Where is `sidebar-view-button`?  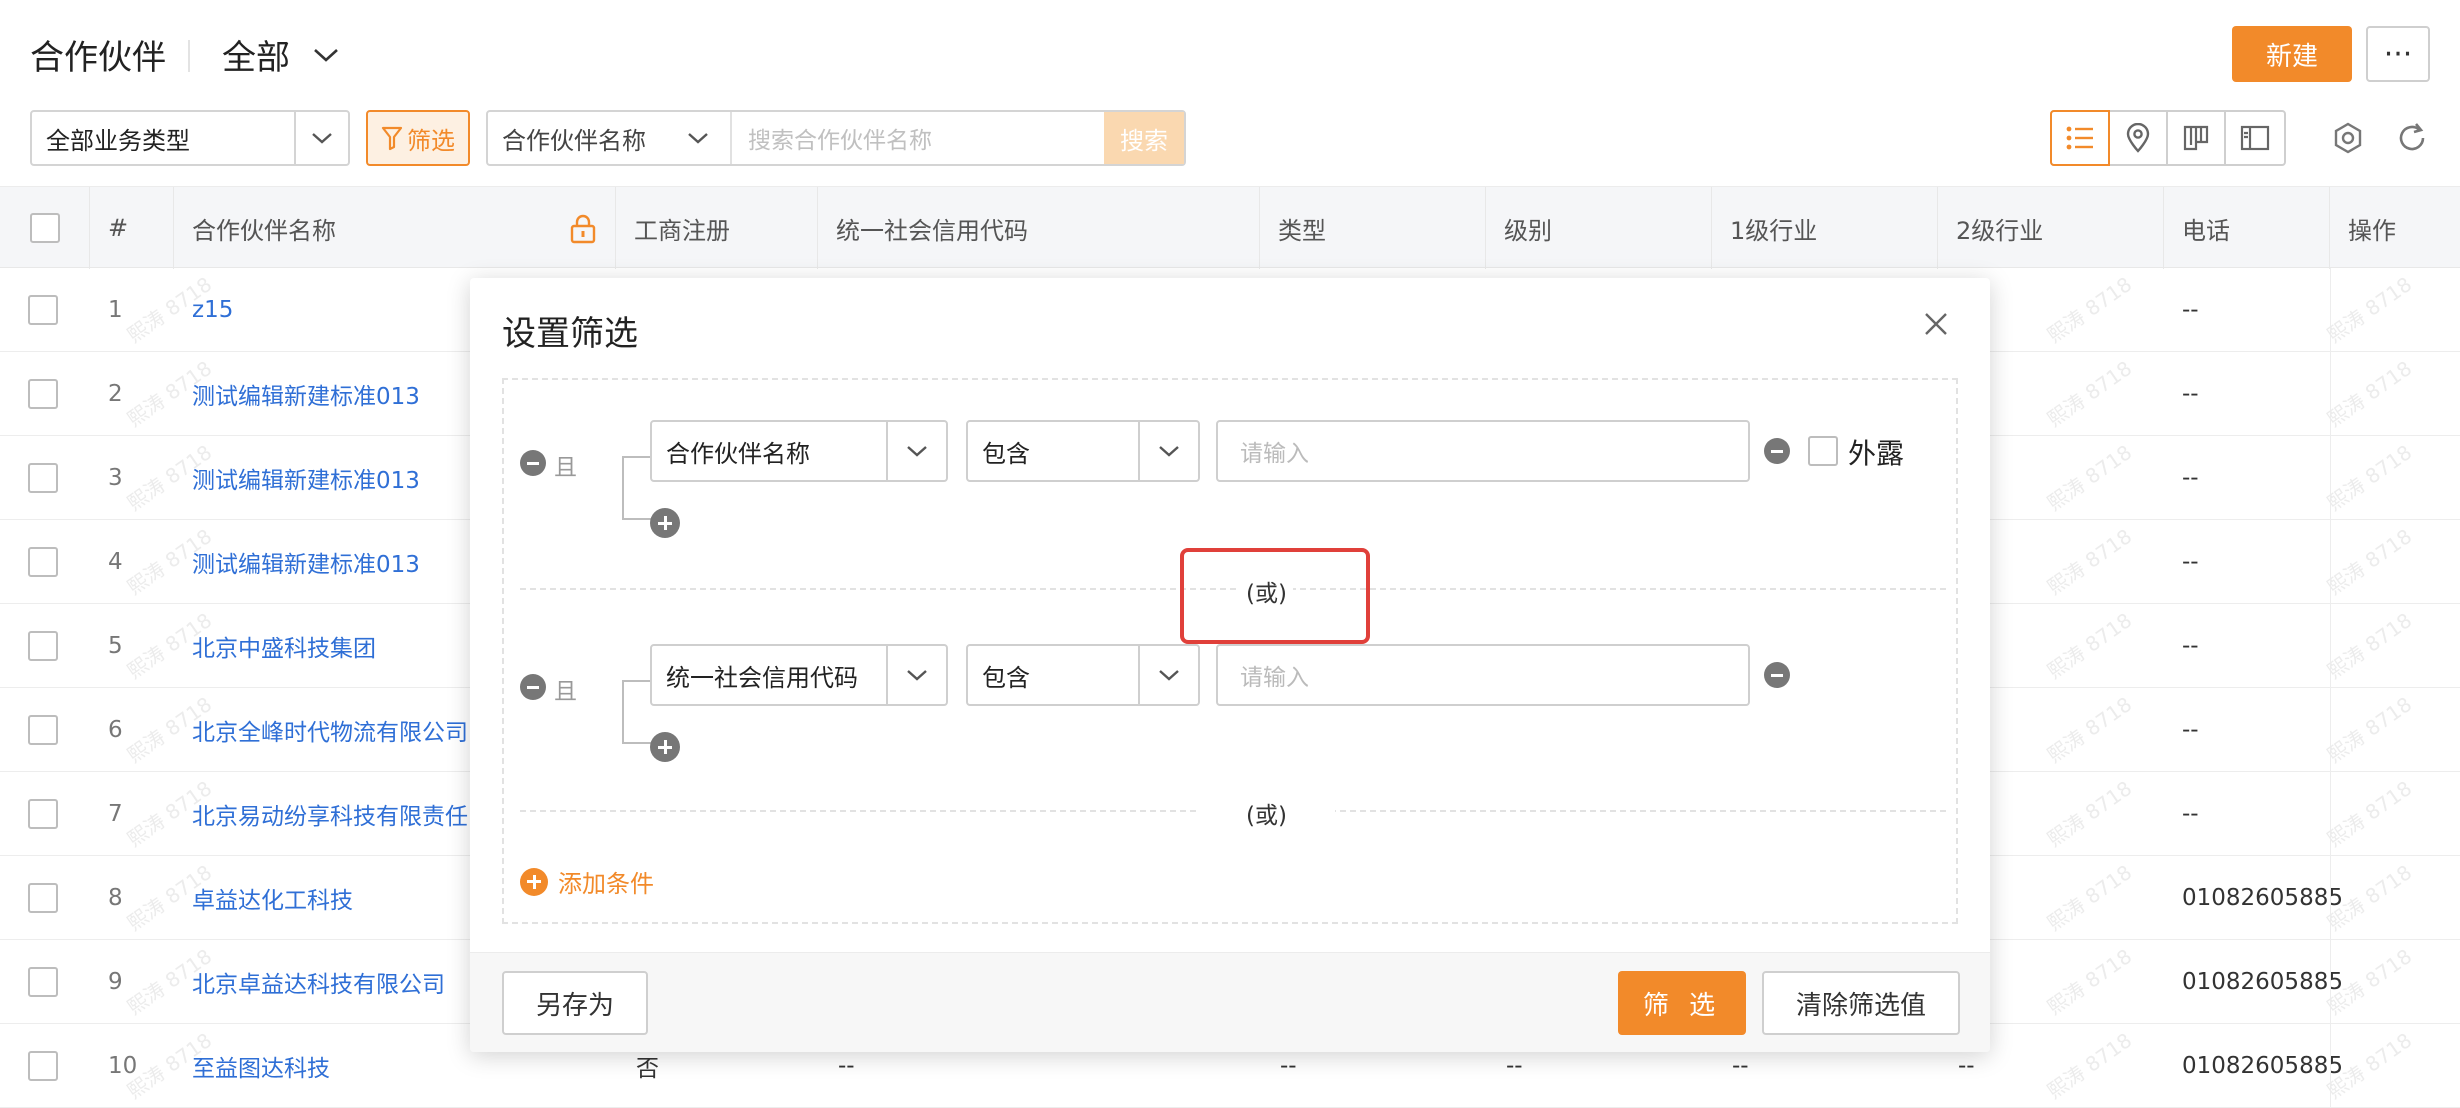 sidebar-view-button is located at coordinates (2255, 138).